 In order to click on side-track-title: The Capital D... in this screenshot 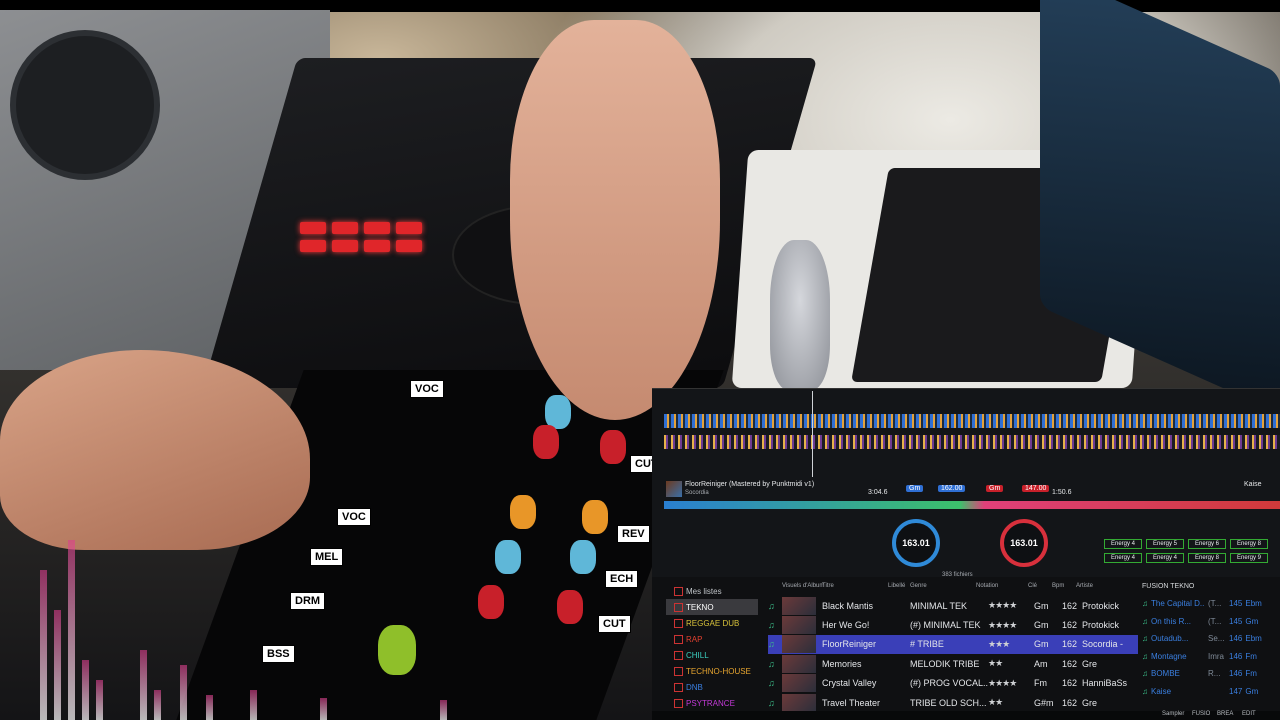, I will do `click(1178, 604)`.